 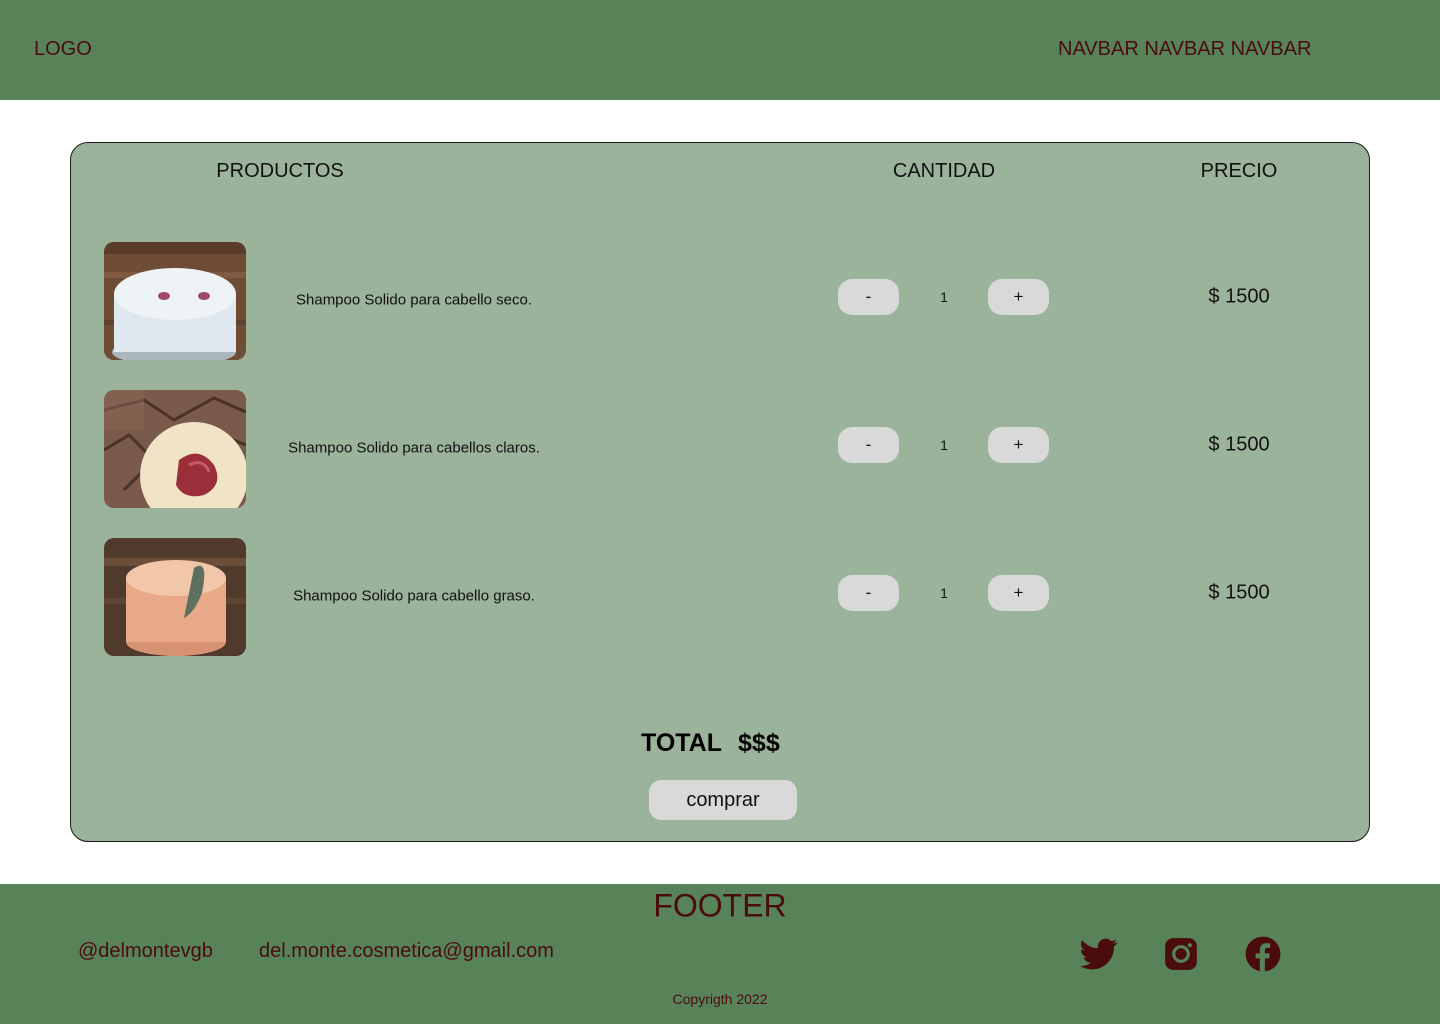 I want to click on cart-total: TOTAL $$$, so click(x=710, y=743).